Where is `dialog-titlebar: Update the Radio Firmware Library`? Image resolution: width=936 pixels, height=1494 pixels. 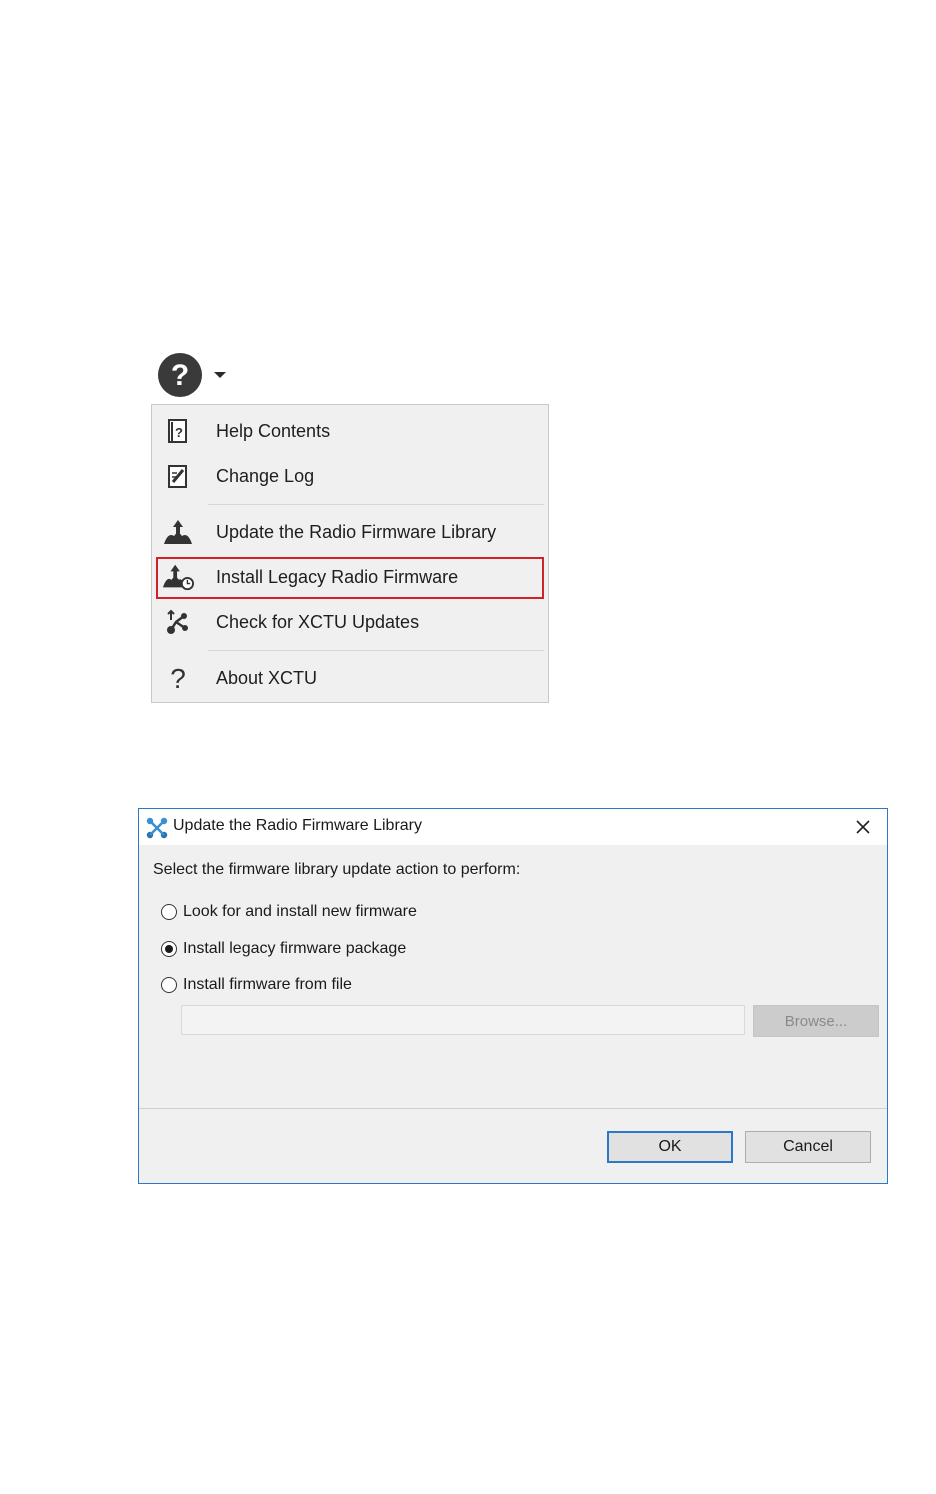
dialog-titlebar: Update the Radio Firmware Library is located at coordinates (513, 827).